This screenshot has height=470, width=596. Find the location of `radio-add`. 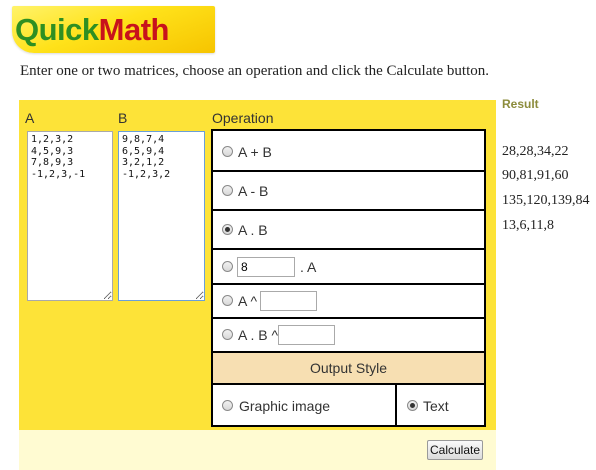

radio-add is located at coordinates (227, 151).